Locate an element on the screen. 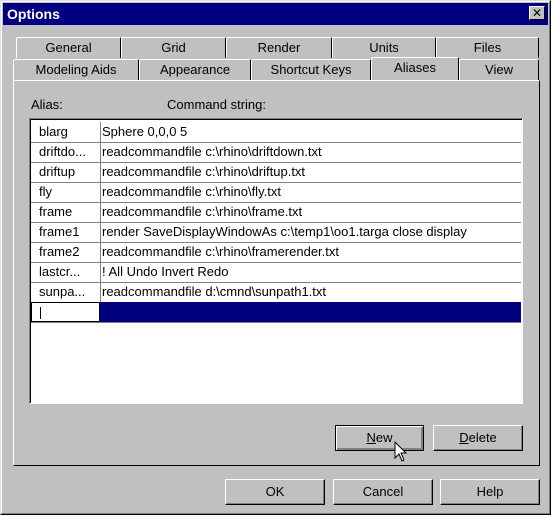 This screenshot has height=515, width=551. text-caret is located at coordinates (40, 313).